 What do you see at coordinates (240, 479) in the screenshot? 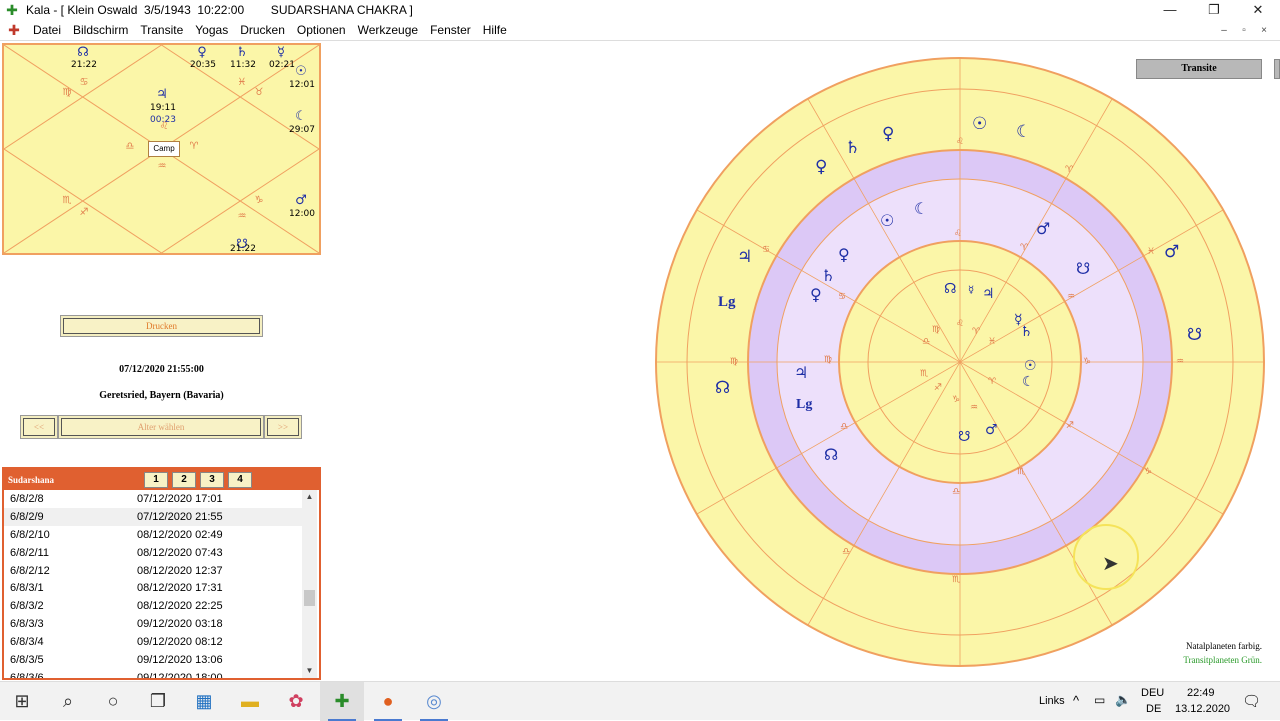
I see `sudarshana-tab-4: 4` at bounding box center [240, 479].